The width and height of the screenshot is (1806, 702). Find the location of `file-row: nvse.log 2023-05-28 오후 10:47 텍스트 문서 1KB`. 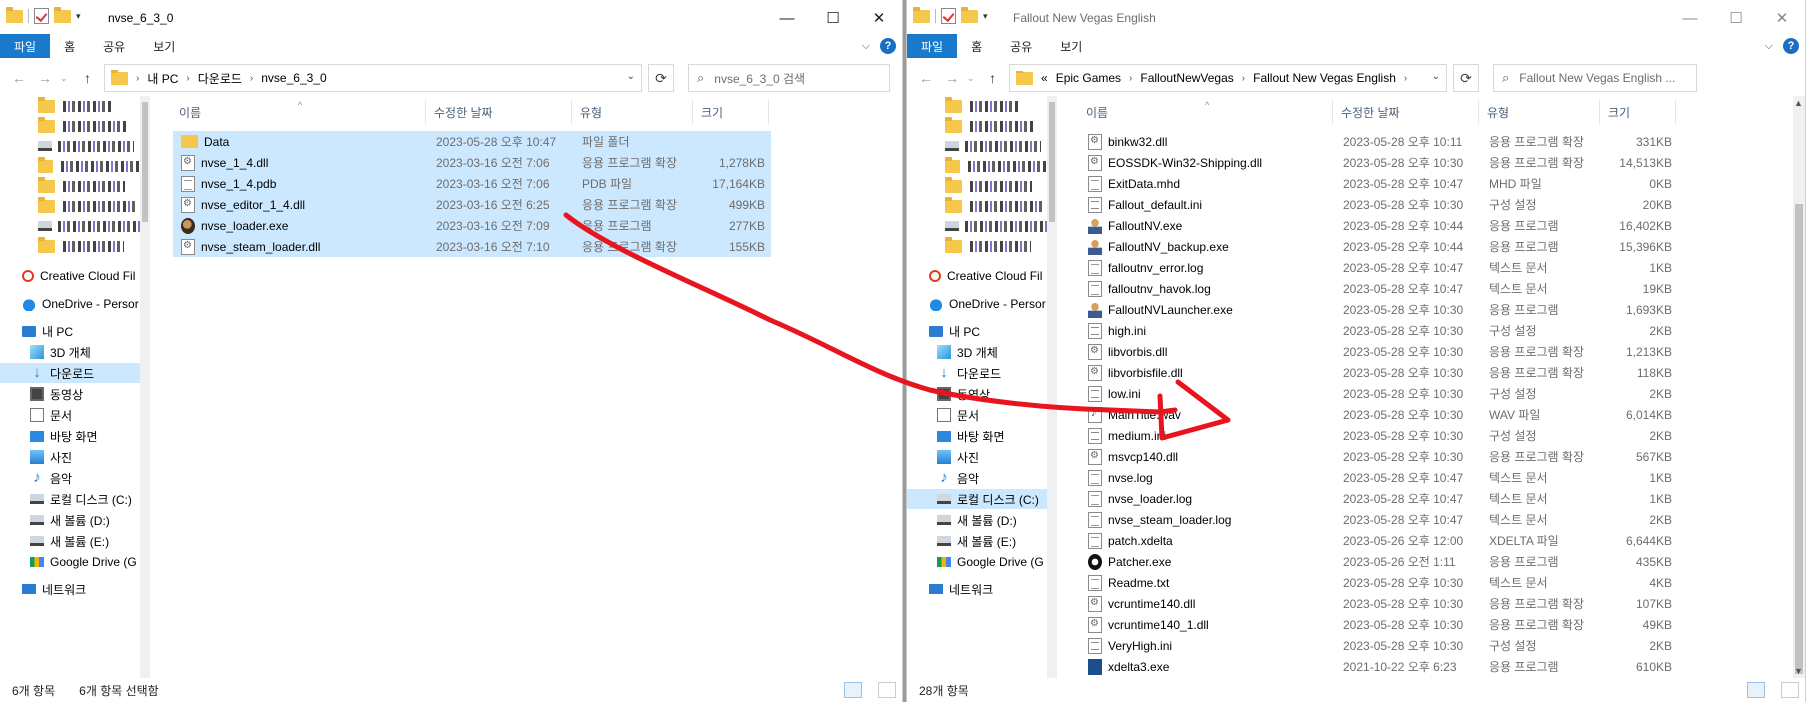

file-row: nvse.log 2023-05-28 오후 10:47 텍스트 문서 1KB is located at coordinates (1379, 477).